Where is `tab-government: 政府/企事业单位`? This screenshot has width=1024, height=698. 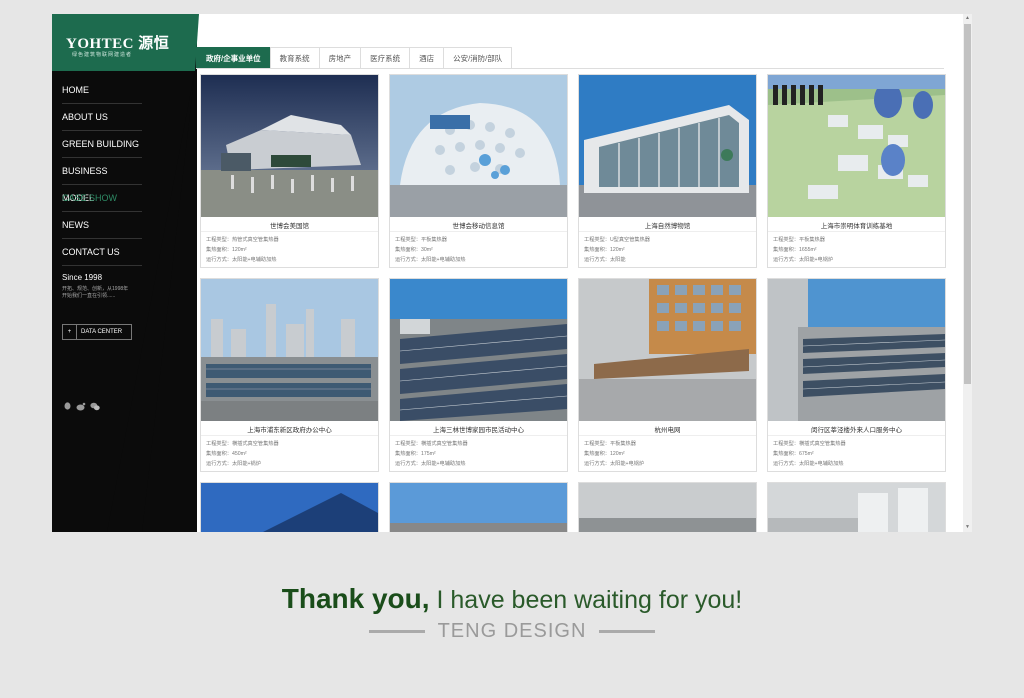 tab-government: 政府/企事业单位 is located at coordinates (233, 57).